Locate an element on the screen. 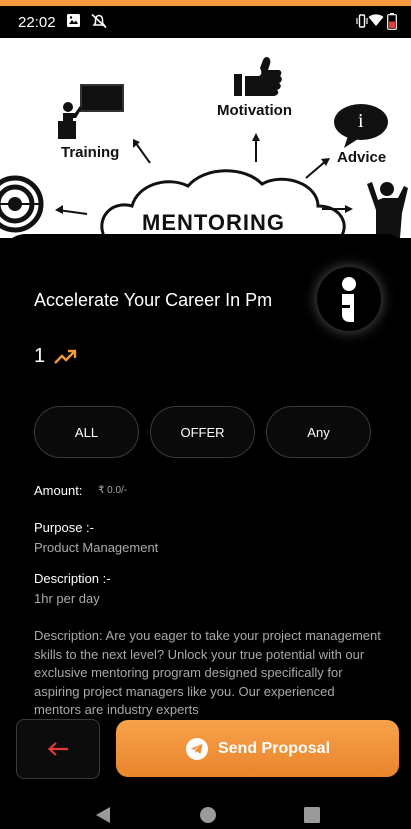 The image size is (411, 829). hero-label-info: i is located at coordinates (361, 121).